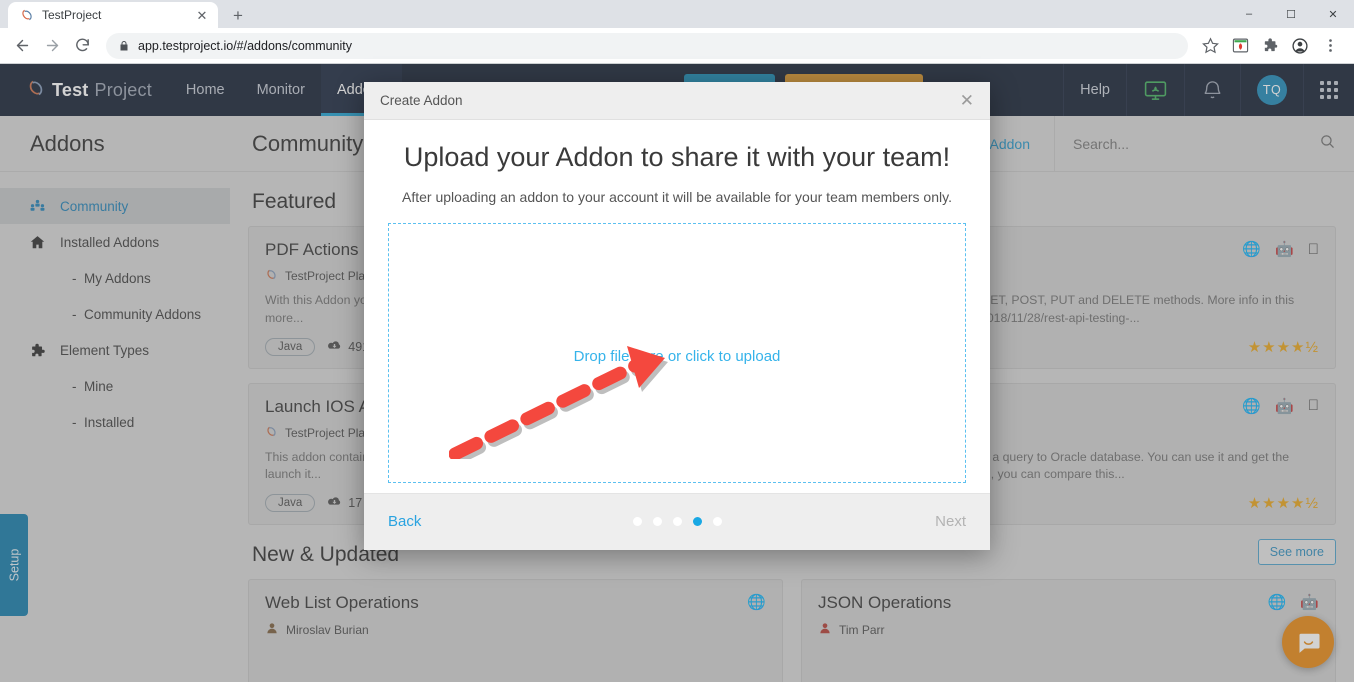  I want to click on puzzle-icon, so click(1270, 46).